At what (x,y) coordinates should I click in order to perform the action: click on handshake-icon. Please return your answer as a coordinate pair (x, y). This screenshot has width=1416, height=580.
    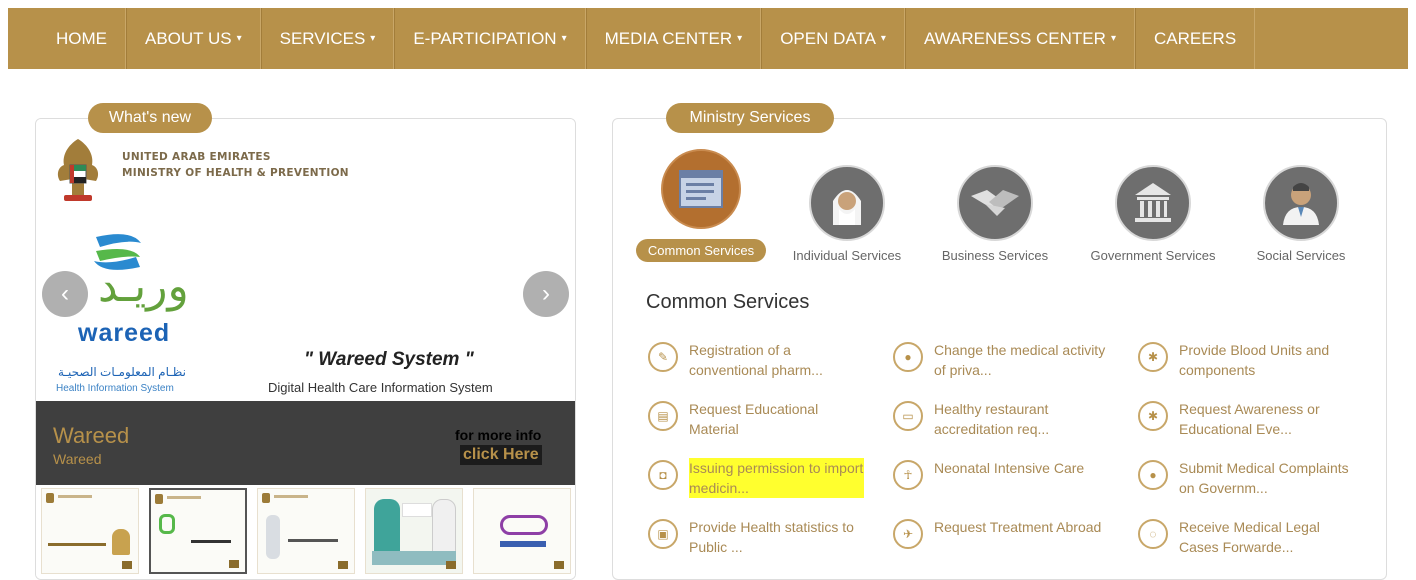
    Looking at the image, I should click on (995, 203).